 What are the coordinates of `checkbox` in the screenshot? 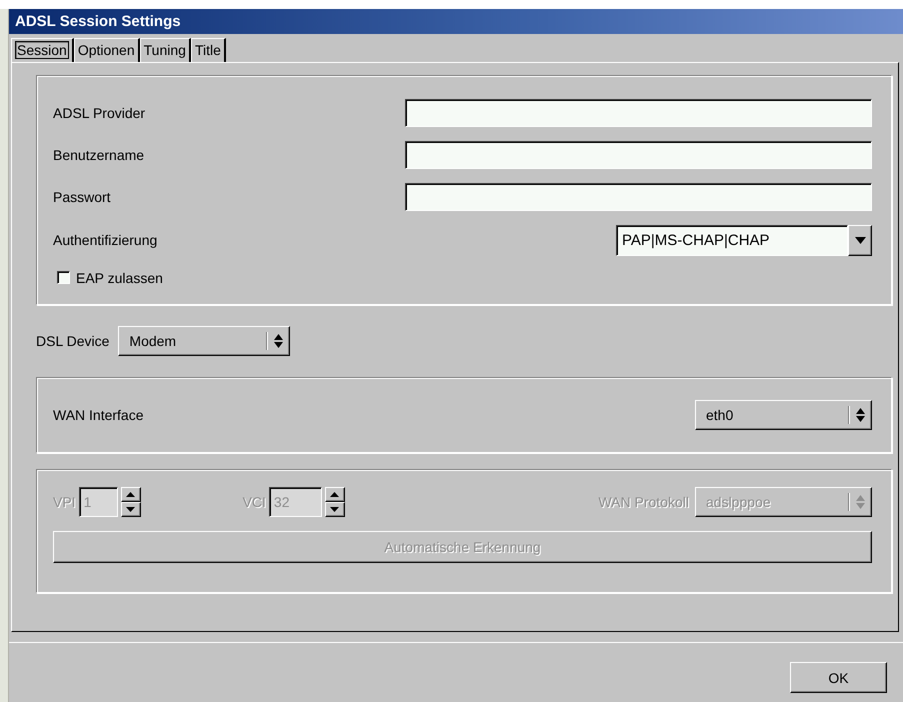 It's located at (63, 277).